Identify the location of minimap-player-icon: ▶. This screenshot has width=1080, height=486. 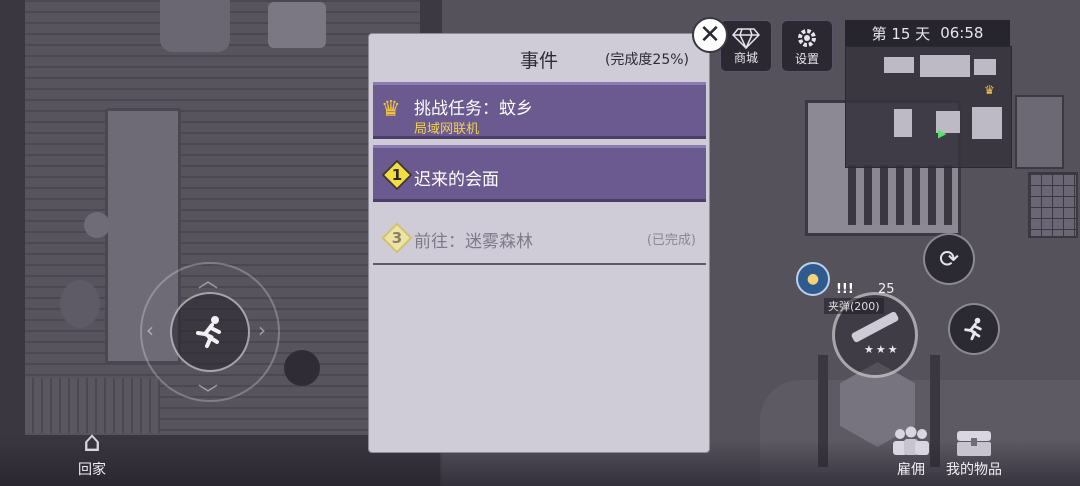
(942, 133).